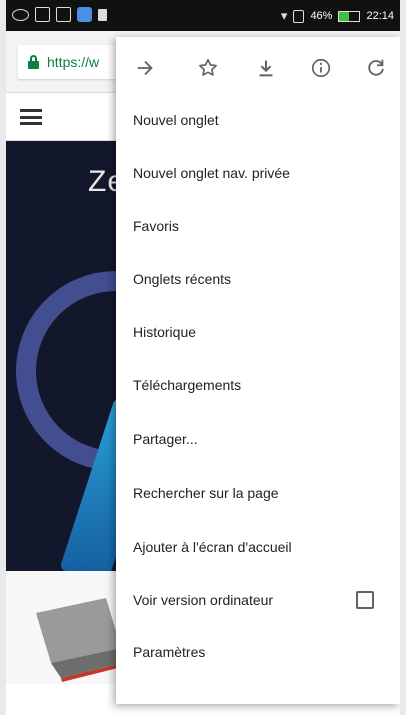  What do you see at coordinates (365, 600) in the screenshot?
I see `desktop-site-checkbox` at bounding box center [365, 600].